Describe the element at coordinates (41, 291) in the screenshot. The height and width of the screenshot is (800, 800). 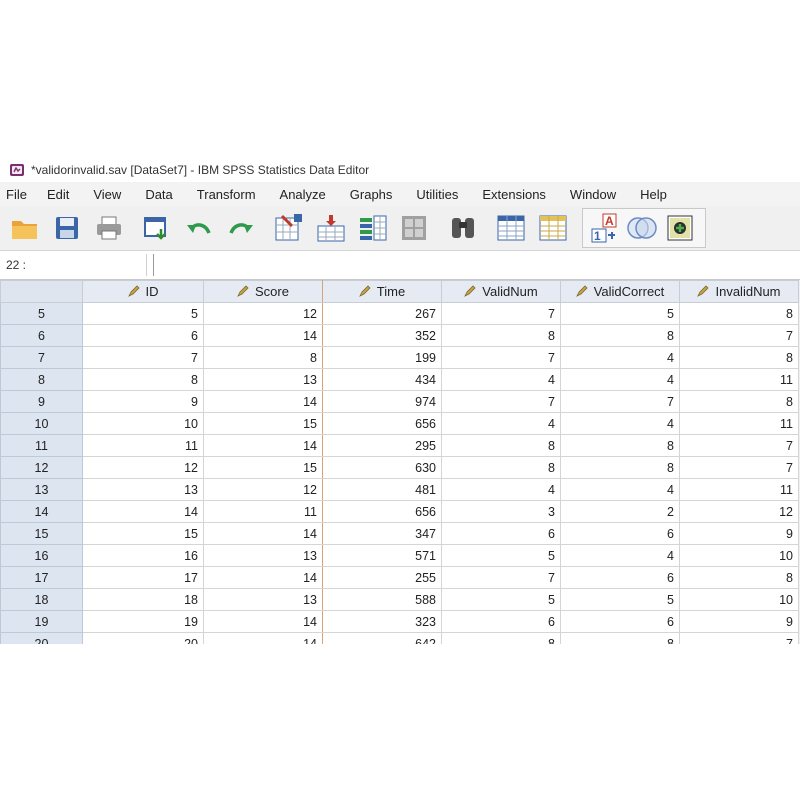
I see `grid-corner-cell` at that location.